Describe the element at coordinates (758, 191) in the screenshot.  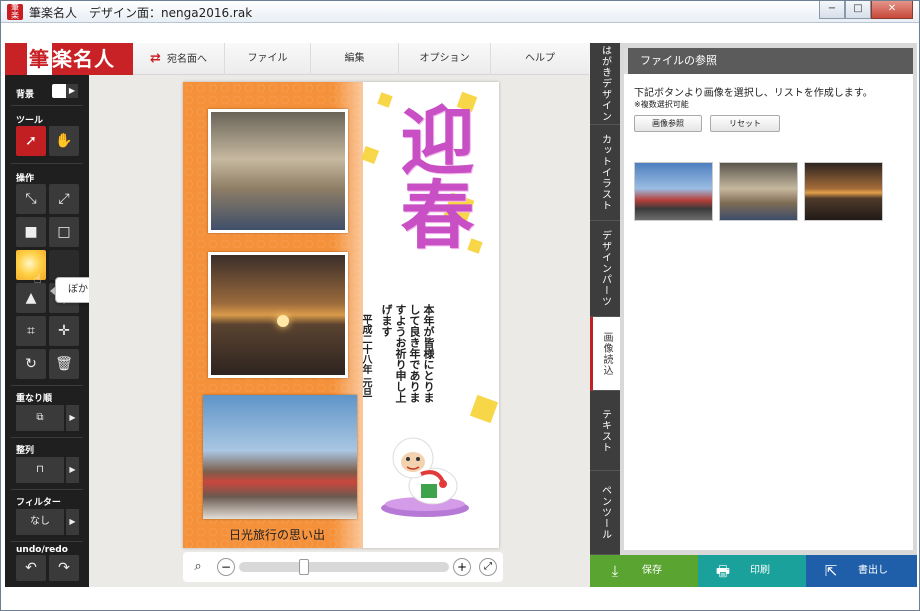
I see `thumbnail-monkey-carving` at that location.